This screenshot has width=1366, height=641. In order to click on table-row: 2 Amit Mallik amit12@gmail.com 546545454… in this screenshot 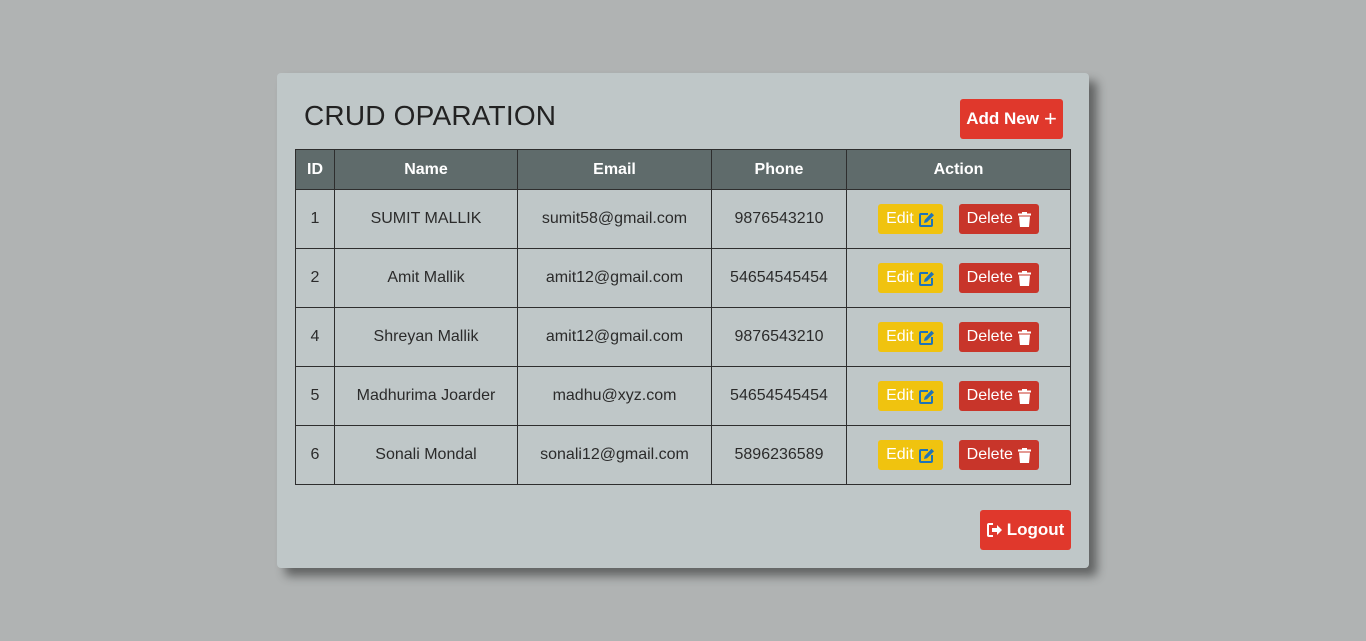, I will do `click(683, 278)`.